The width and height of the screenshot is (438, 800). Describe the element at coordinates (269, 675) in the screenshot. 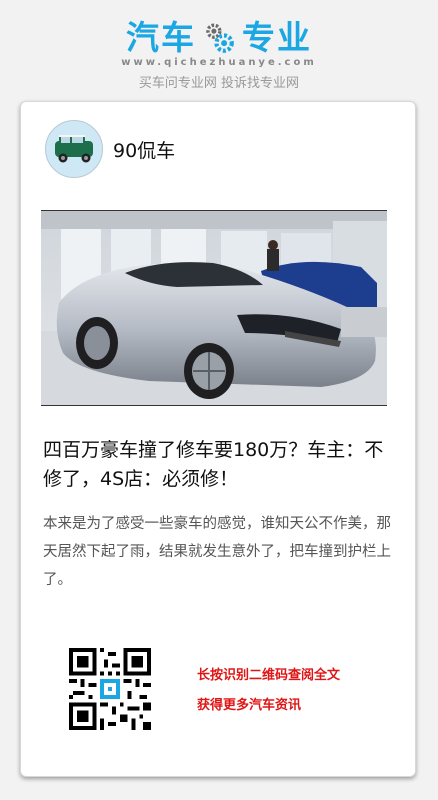

I see `qr-hint-line1: 长按识别二维码查阅全文` at that location.